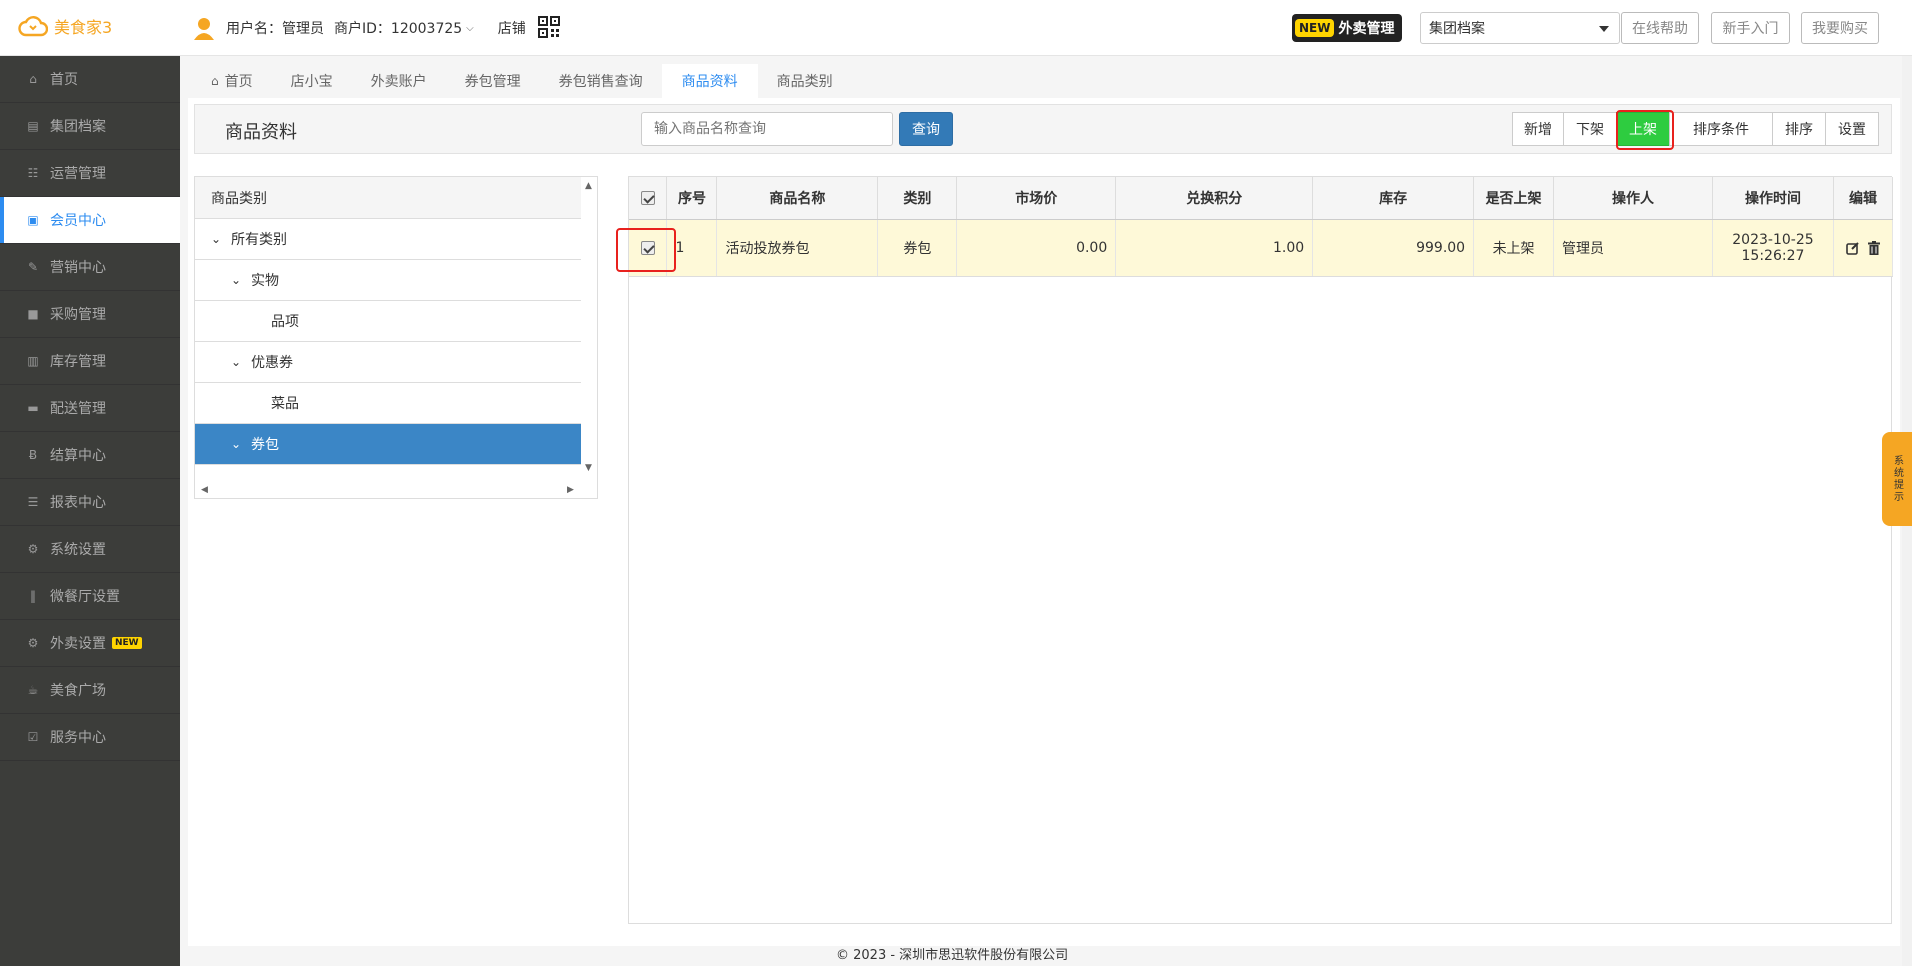 This screenshot has width=1912, height=966. Describe the element at coordinates (1840, 28) in the screenshot. I see `buy-button: 我要购买` at that location.